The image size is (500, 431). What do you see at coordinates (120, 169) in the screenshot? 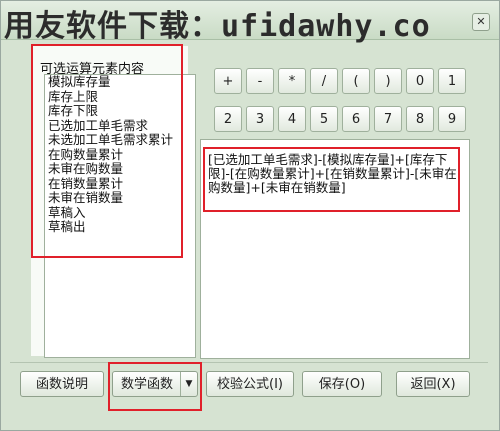
I see `list-item: 未审在购数量` at bounding box center [120, 169].